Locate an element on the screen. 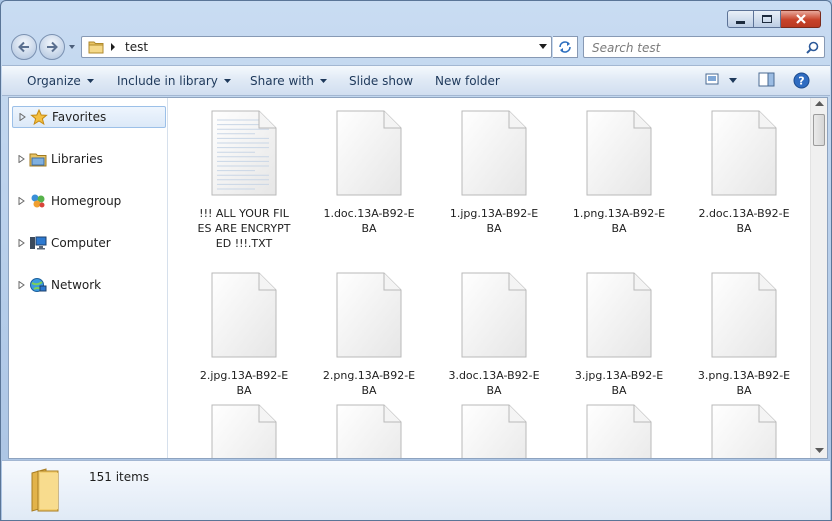 The width and height of the screenshot is (832, 521). vertical-scrollbar is located at coordinates (818, 278).